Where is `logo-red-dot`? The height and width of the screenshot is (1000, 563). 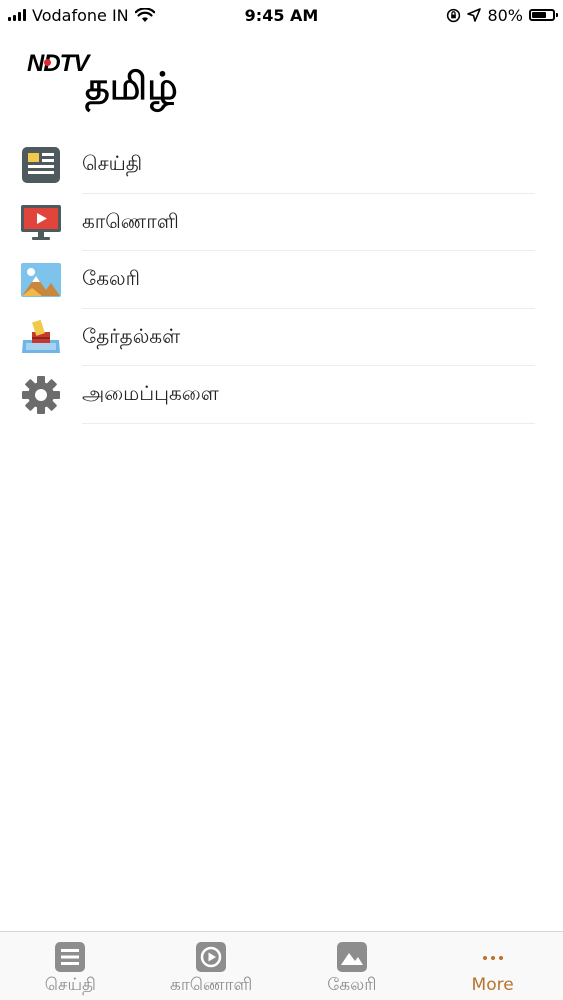 logo-red-dot is located at coordinates (47, 62).